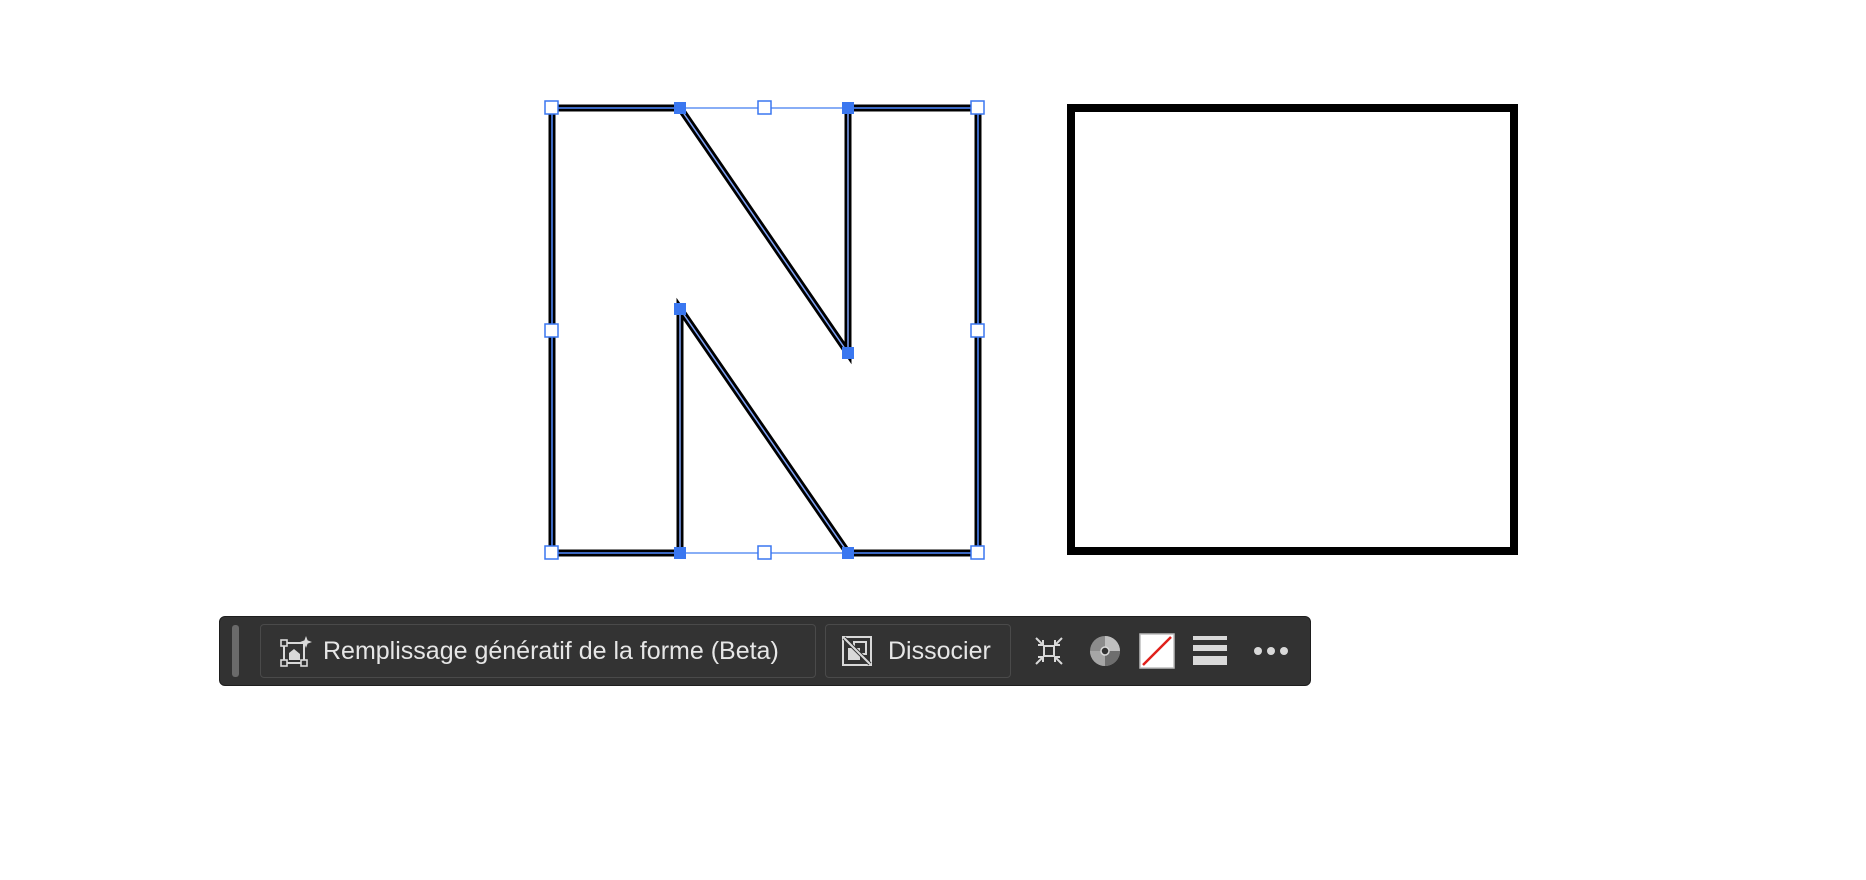 Image resolution: width=1866 pixels, height=880 pixels. What do you see at coordinates (551, 107) in the screenshot?
I see `handle-top-left` at bounding box center [551, 107].